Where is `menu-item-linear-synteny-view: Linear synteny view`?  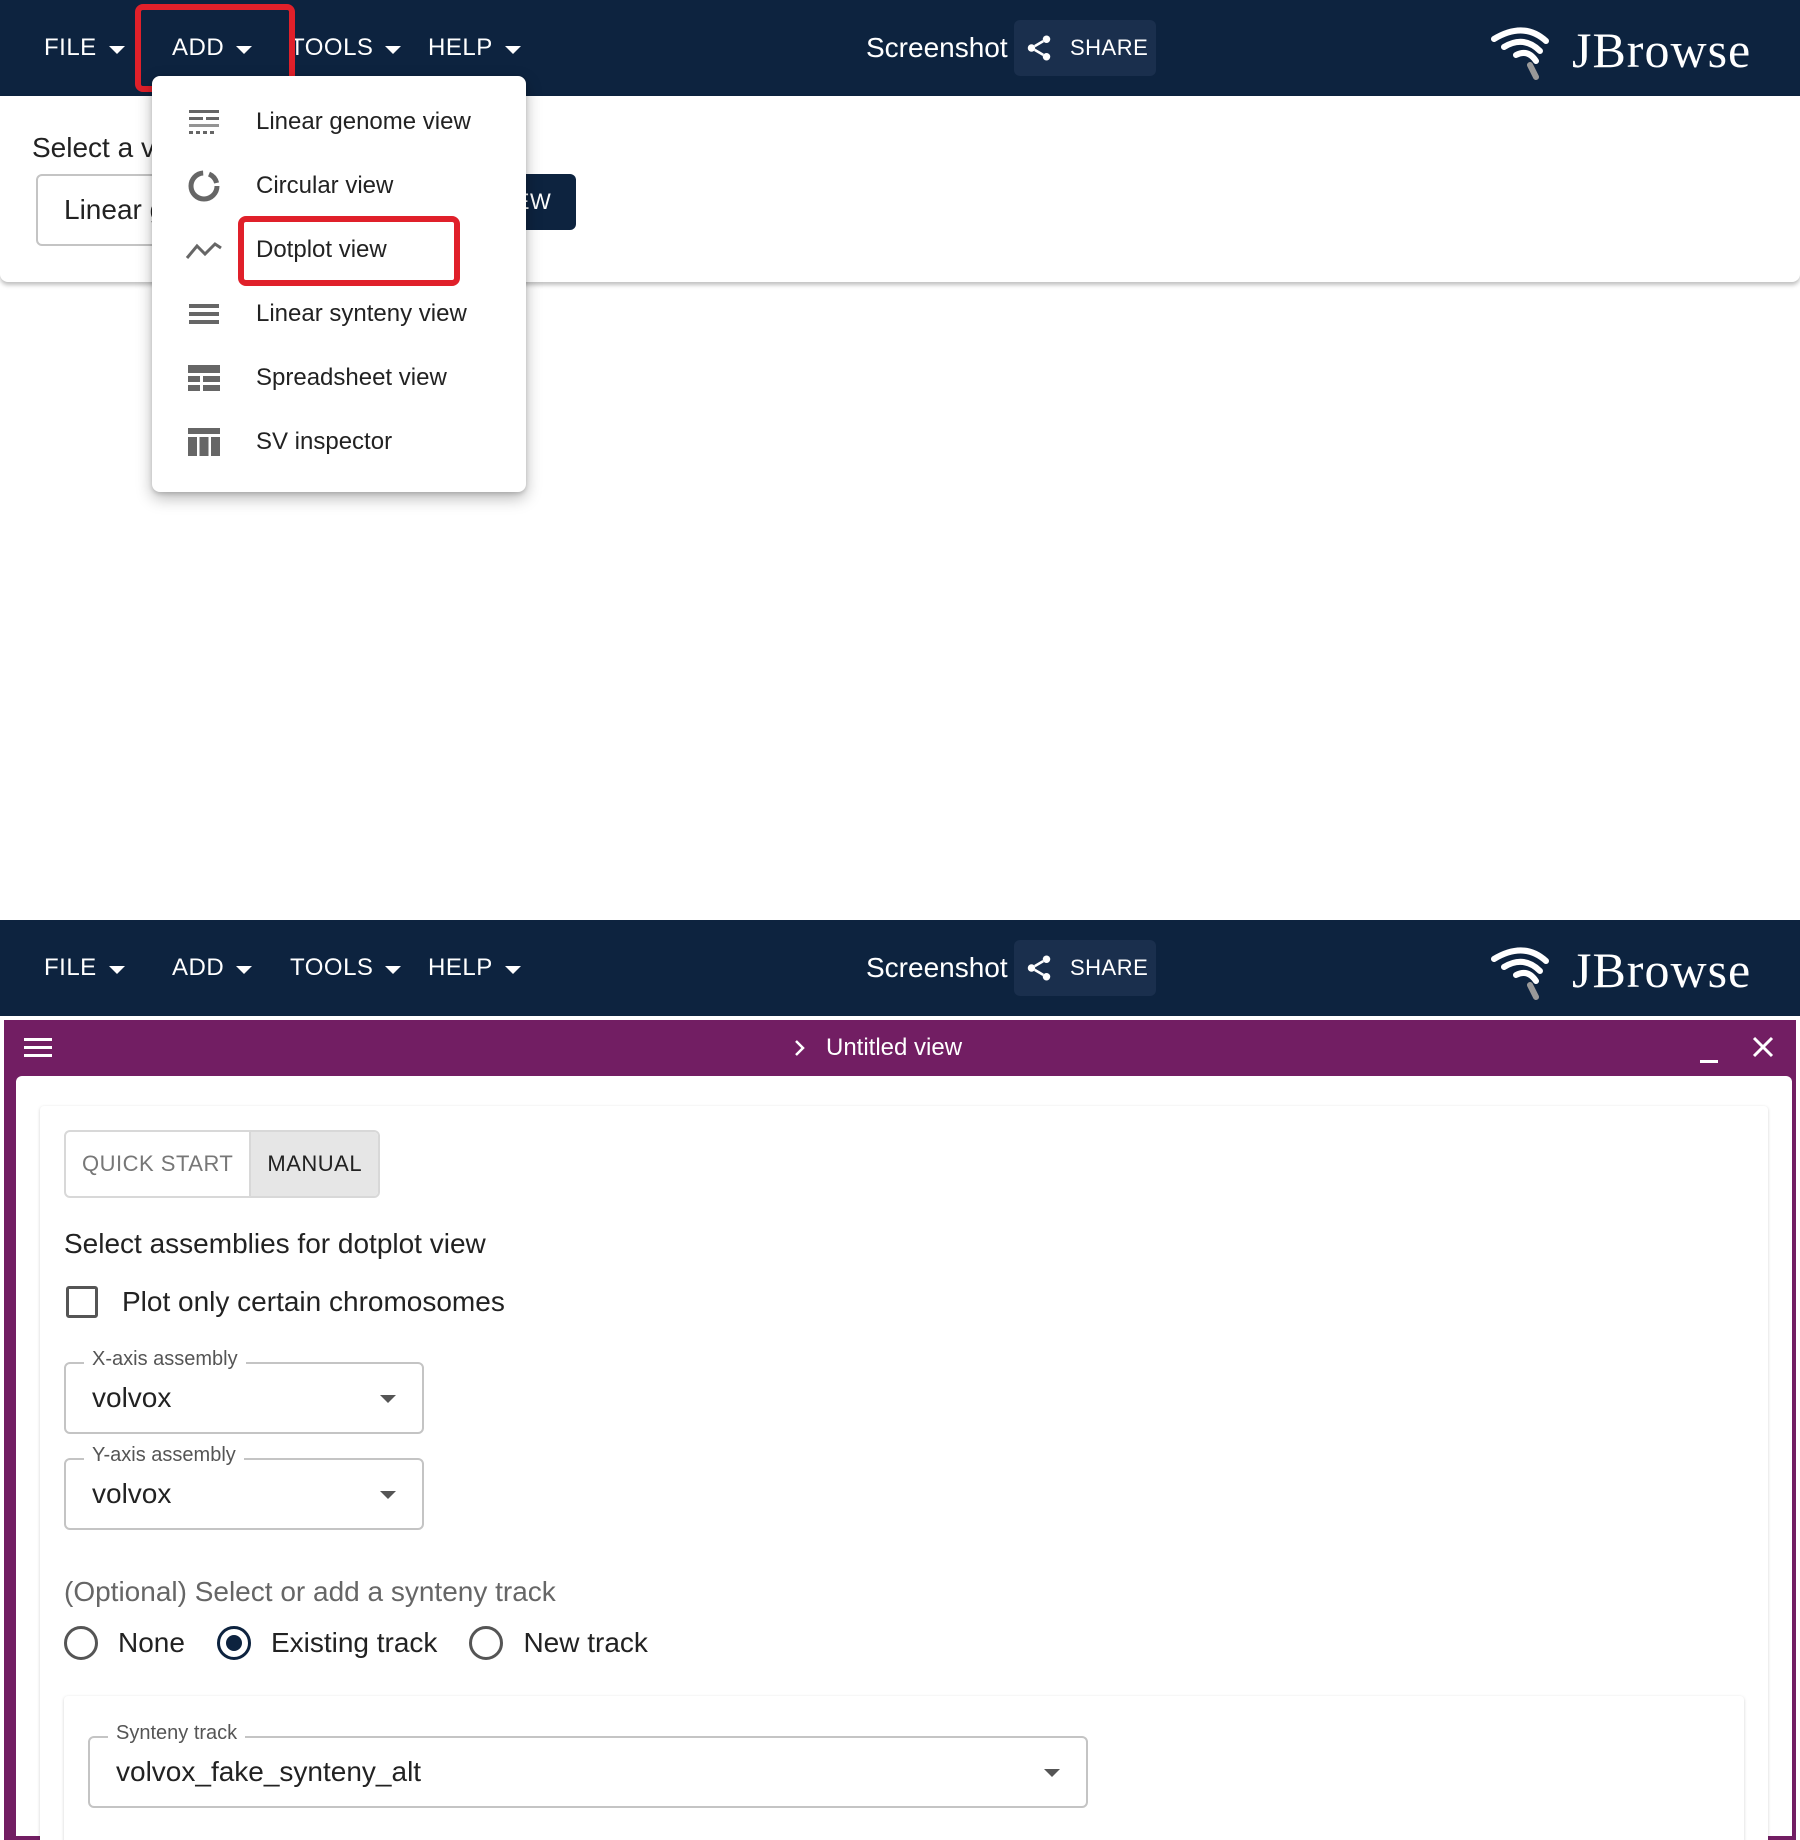
menu-item-linear-synteny-view: Linear synteny view is located at coordinates (339, 314).